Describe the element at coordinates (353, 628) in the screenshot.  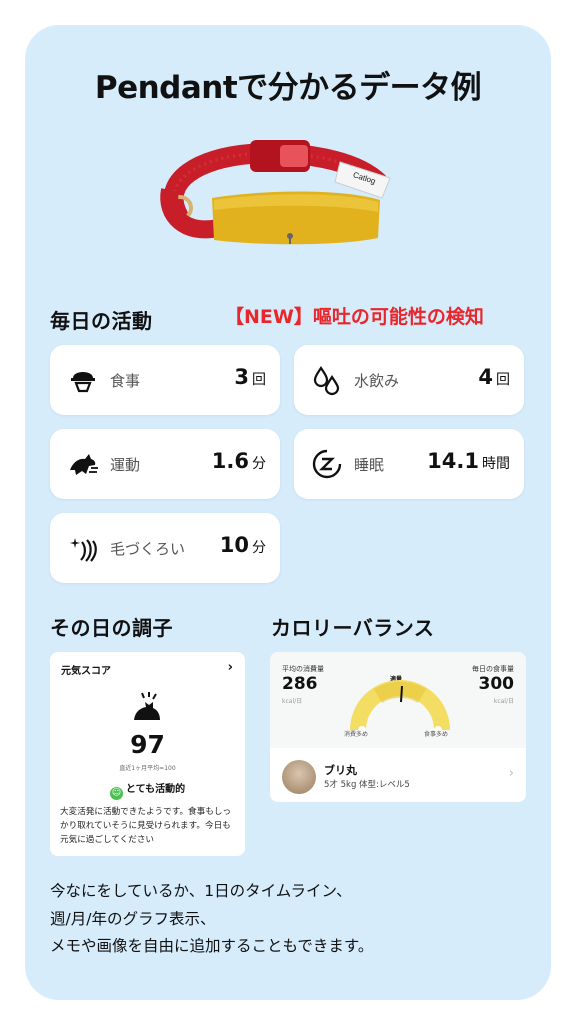
I see `calorie-heading: カロリーバランス` at that location.